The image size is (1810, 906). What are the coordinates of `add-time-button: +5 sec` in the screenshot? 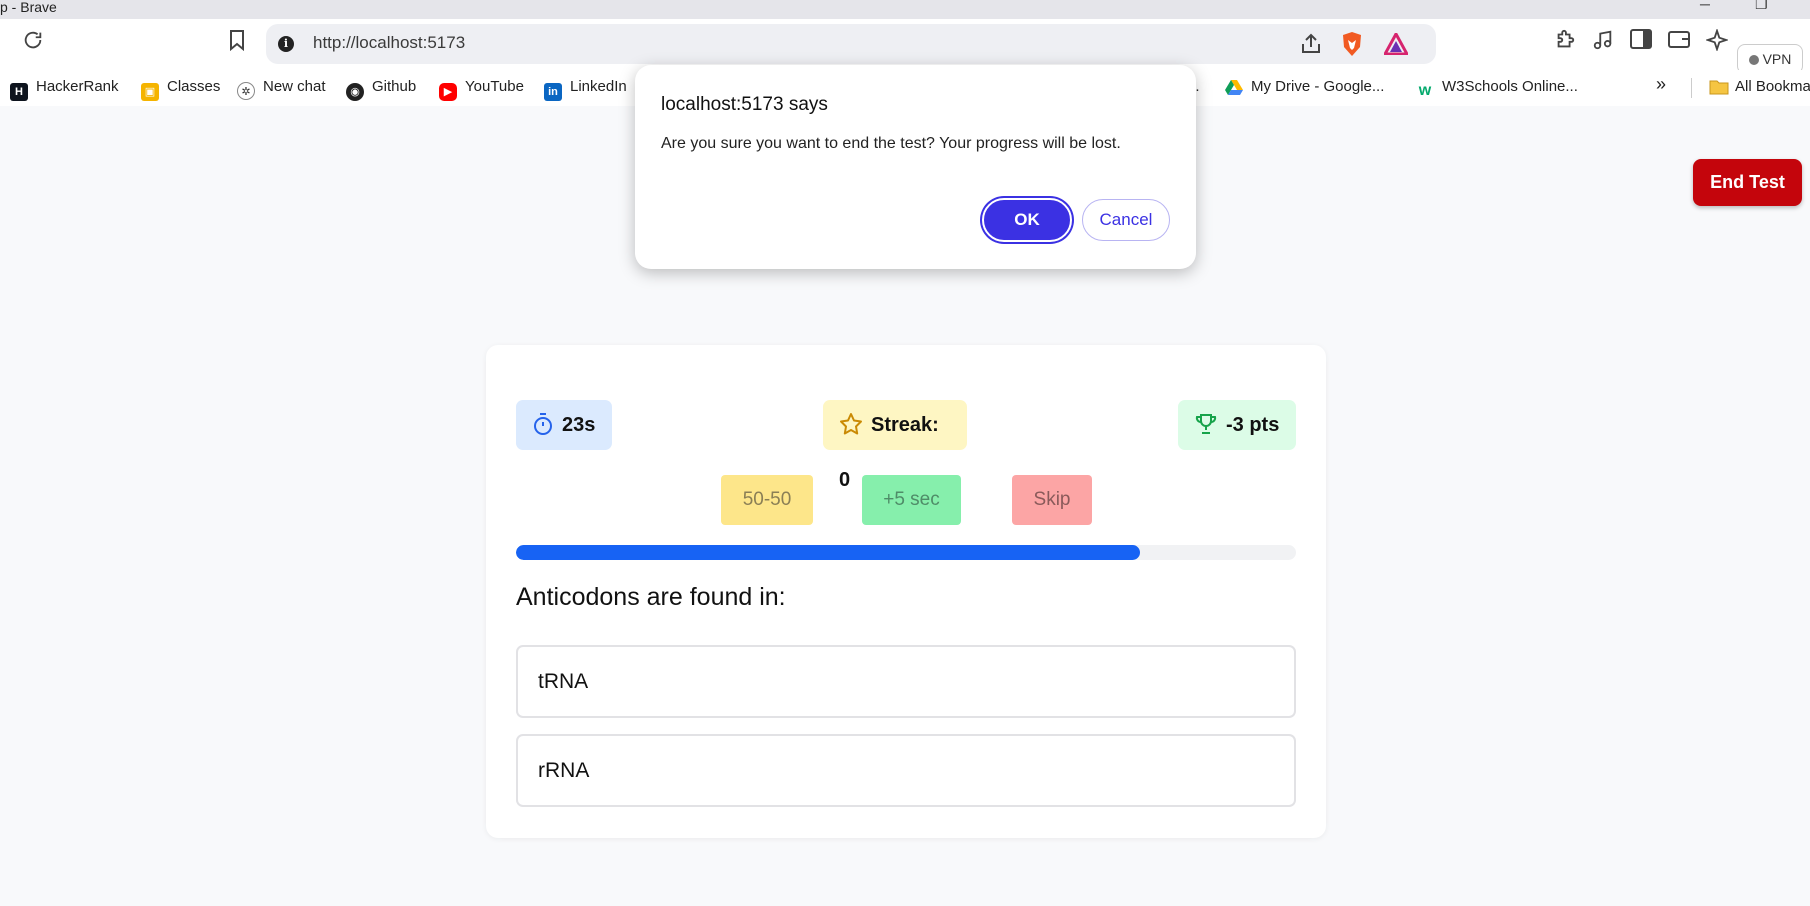 It's located at (911, 500).